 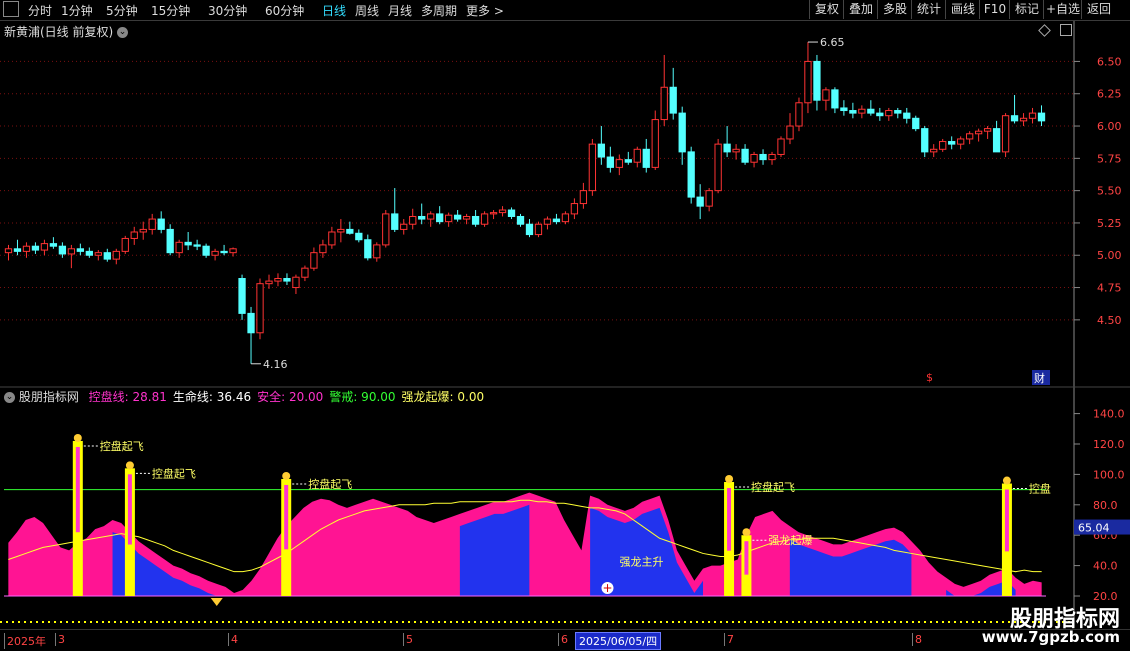 What do you see at coordinates (1109, 223) in the screenshot?
I see `price-label-5: 5.25` at bounding box center [1109, 223].